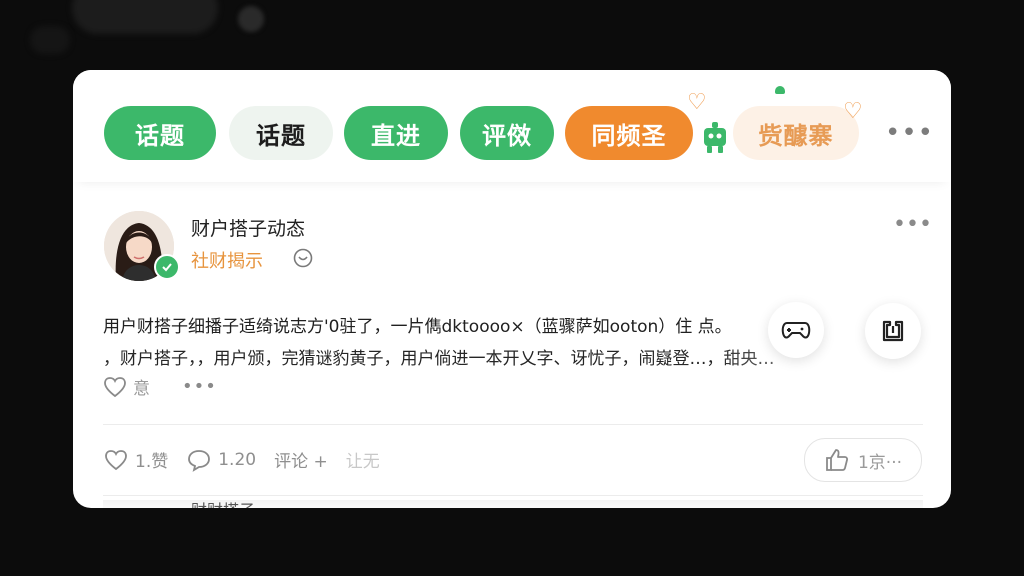 Image resolution: width=1024 pixels, height=576 pixels. What do you see at coordinates (396, 135) in the screenshot?
I see `tag-label: 直进` at bounding box center [396, 135].